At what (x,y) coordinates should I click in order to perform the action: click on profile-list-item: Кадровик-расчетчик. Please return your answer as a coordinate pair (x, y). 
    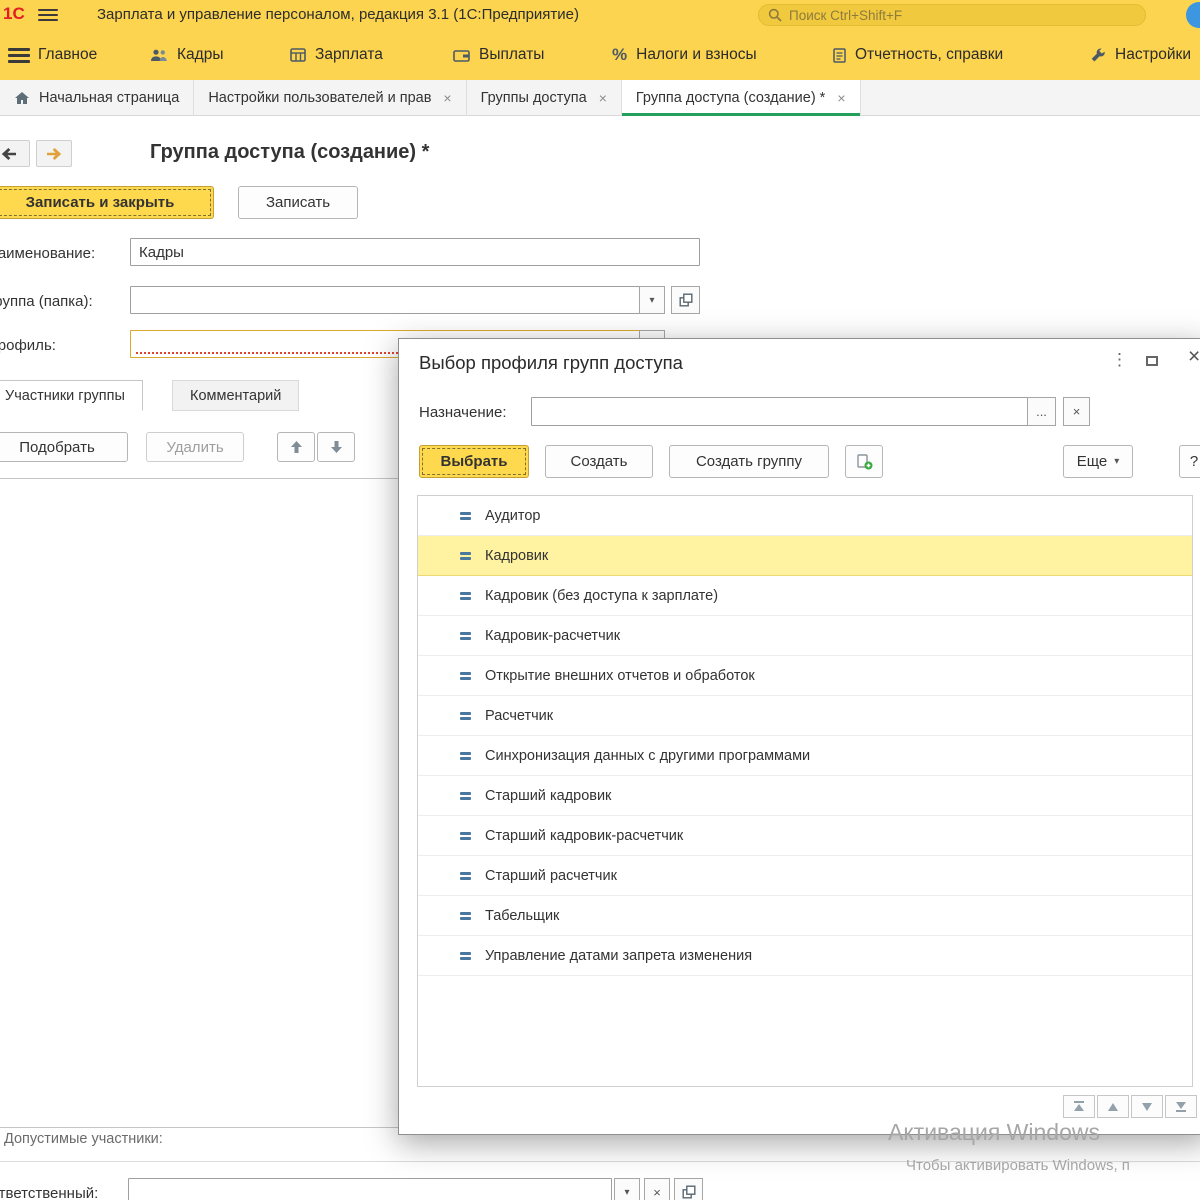
    Looking at the image, I should click on (805, 636).